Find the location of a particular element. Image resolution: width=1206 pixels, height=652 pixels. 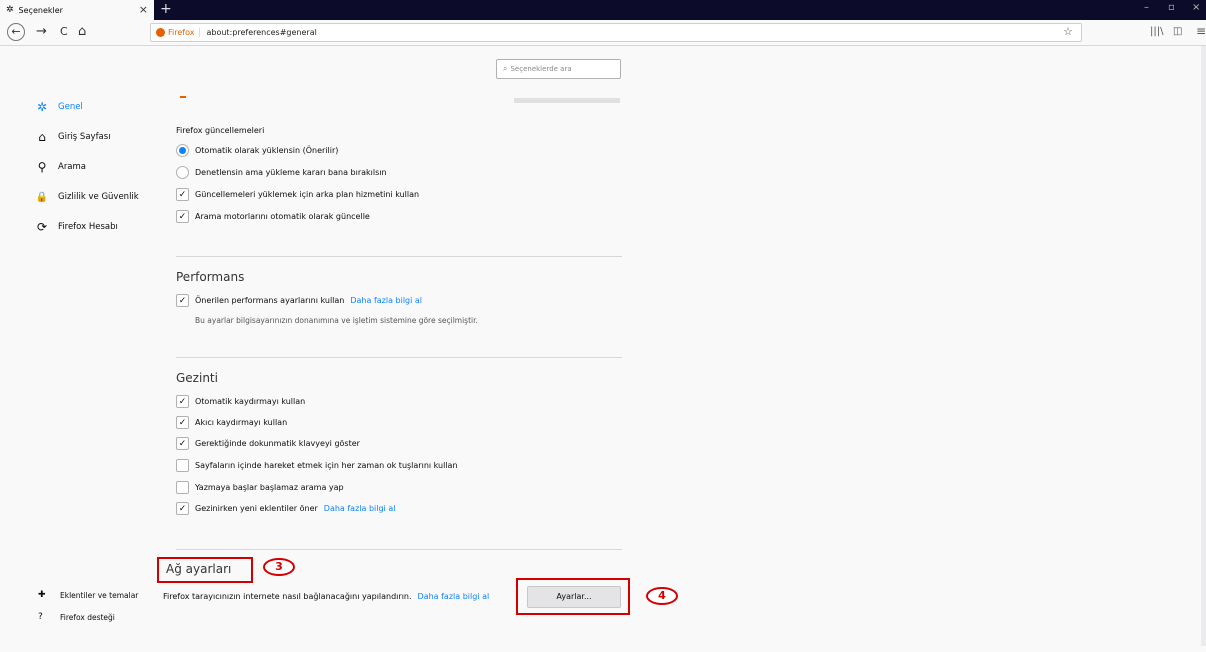

library-icon: |||\ is located at coordinates (1156, 31).